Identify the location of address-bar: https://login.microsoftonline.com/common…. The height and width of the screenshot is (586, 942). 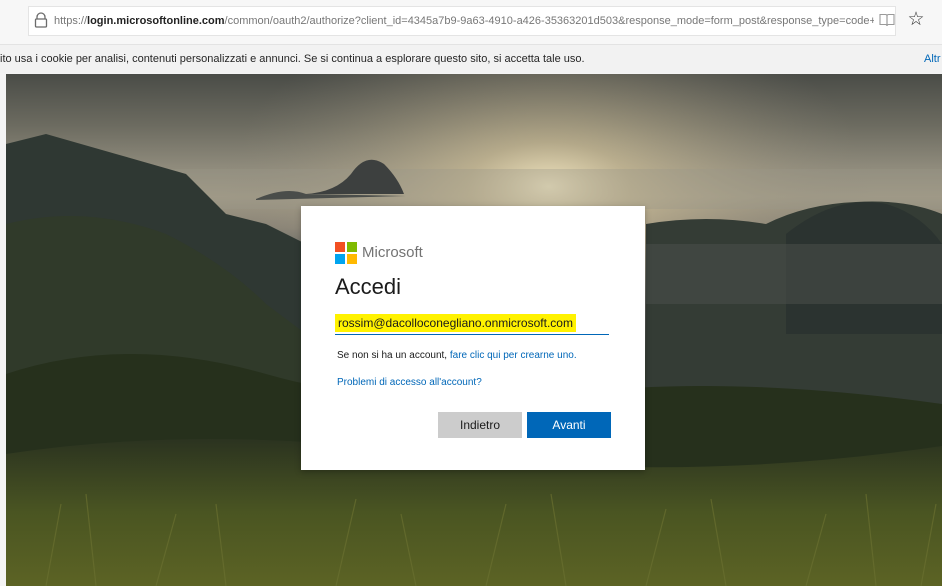
(471, 22).